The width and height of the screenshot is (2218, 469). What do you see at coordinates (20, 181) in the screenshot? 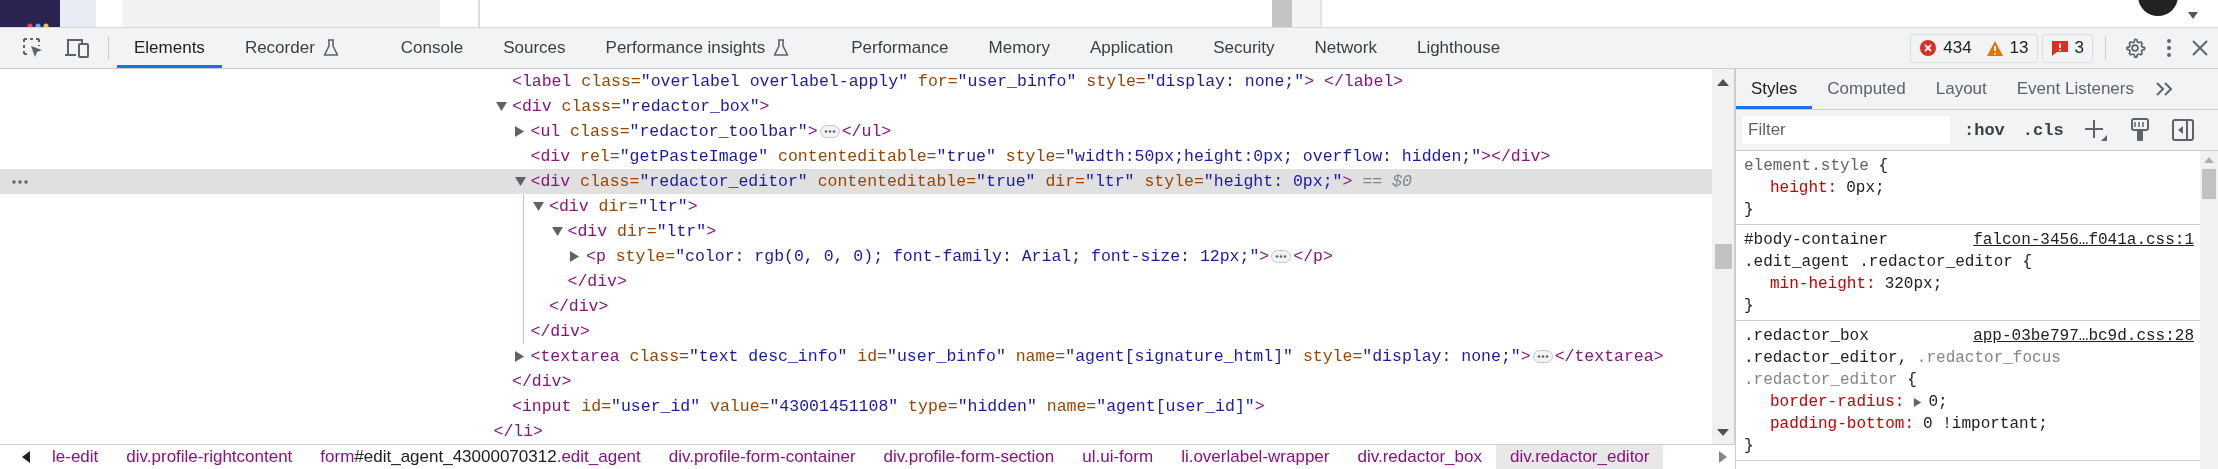
I see `more-icon` at bounding box center [20, 181].